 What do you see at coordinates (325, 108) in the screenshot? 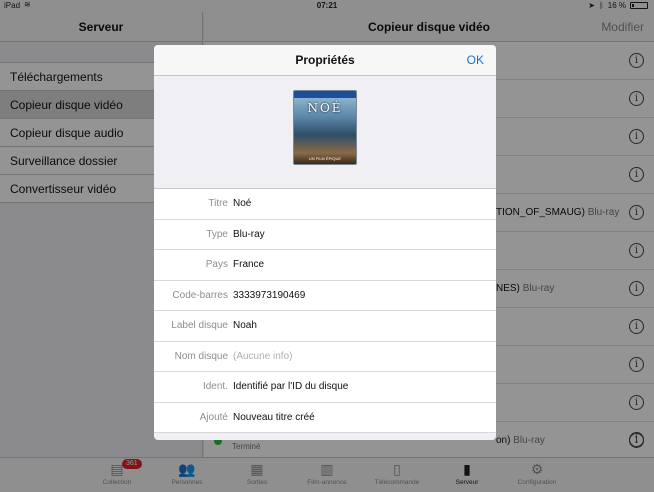
I see `cover-title: NOÉ` at bounding box center [325, 108].